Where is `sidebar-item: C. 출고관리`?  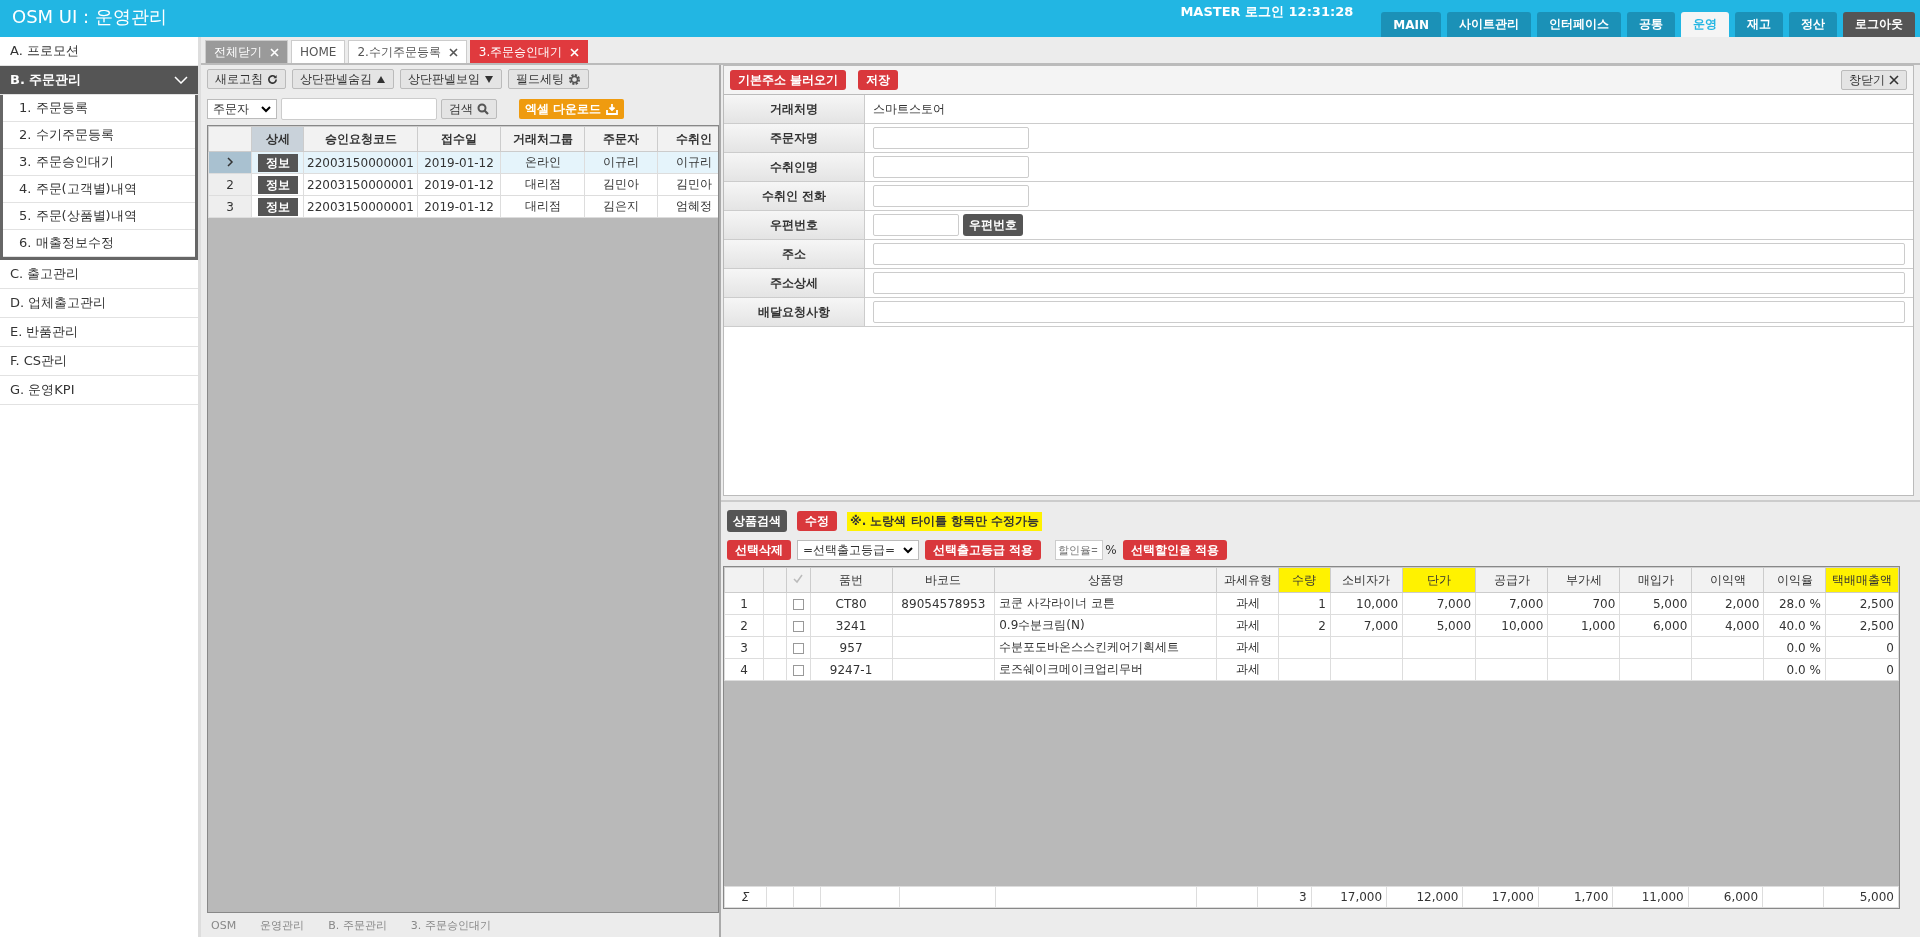
sidebar-item: C. 출고관리 is located at coordinates (99, 274).